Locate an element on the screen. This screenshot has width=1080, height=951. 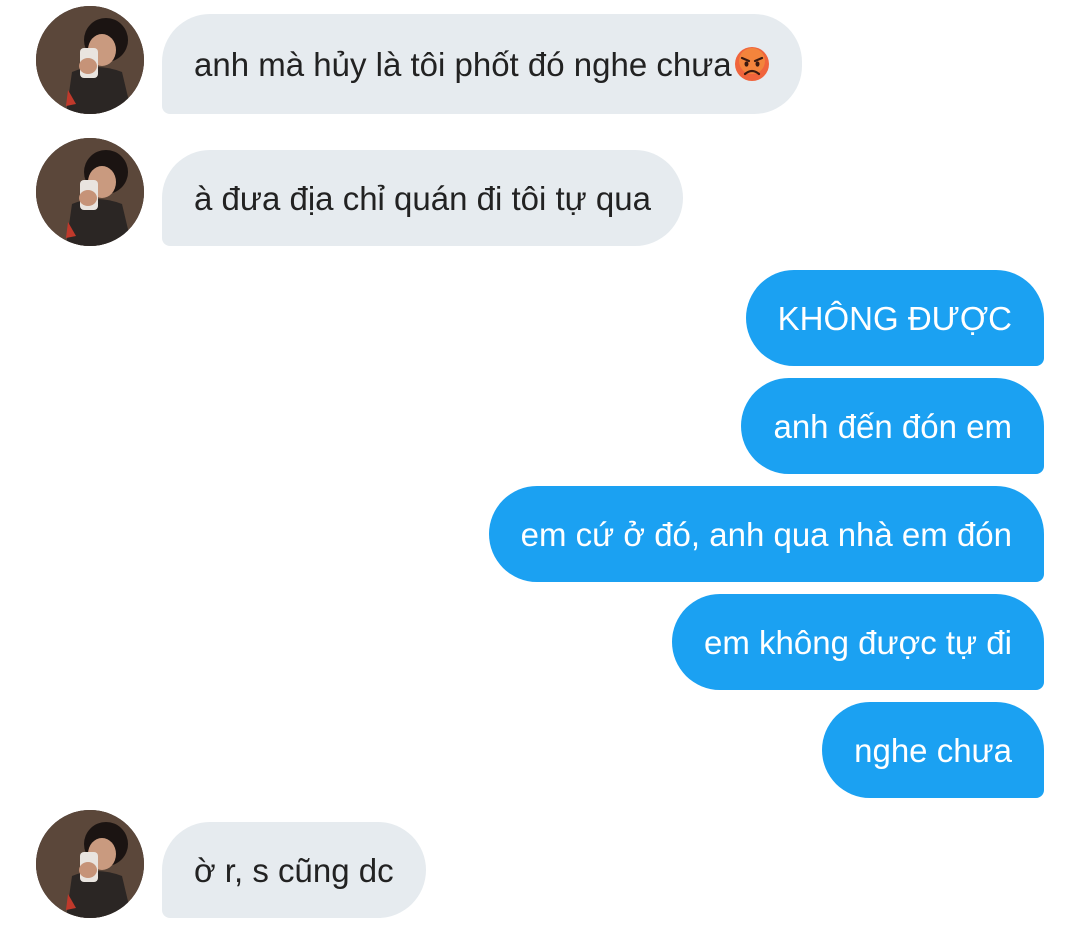
message-text: KHÔNG ĐƯỢC is located at coordinates (894, 318).